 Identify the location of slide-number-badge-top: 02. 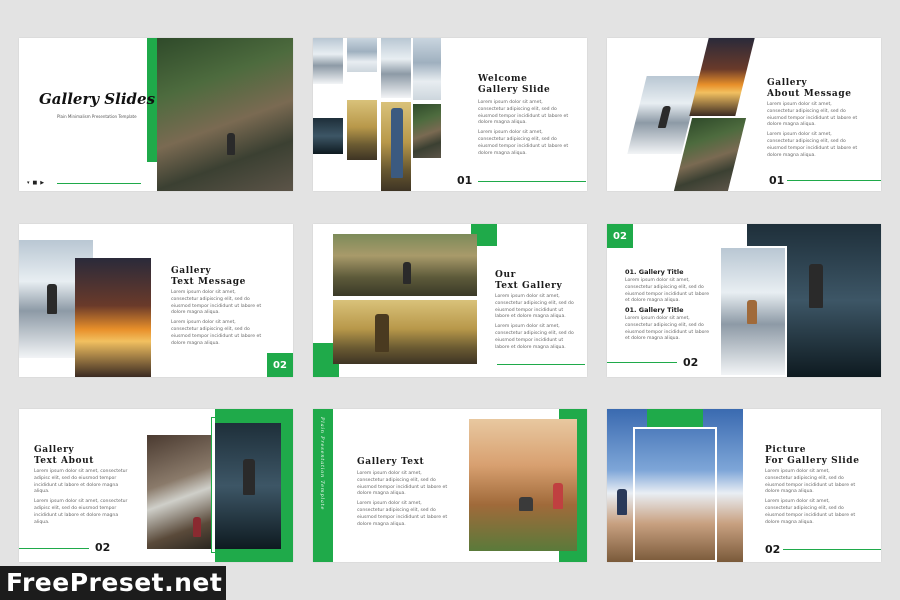
(620, 236).